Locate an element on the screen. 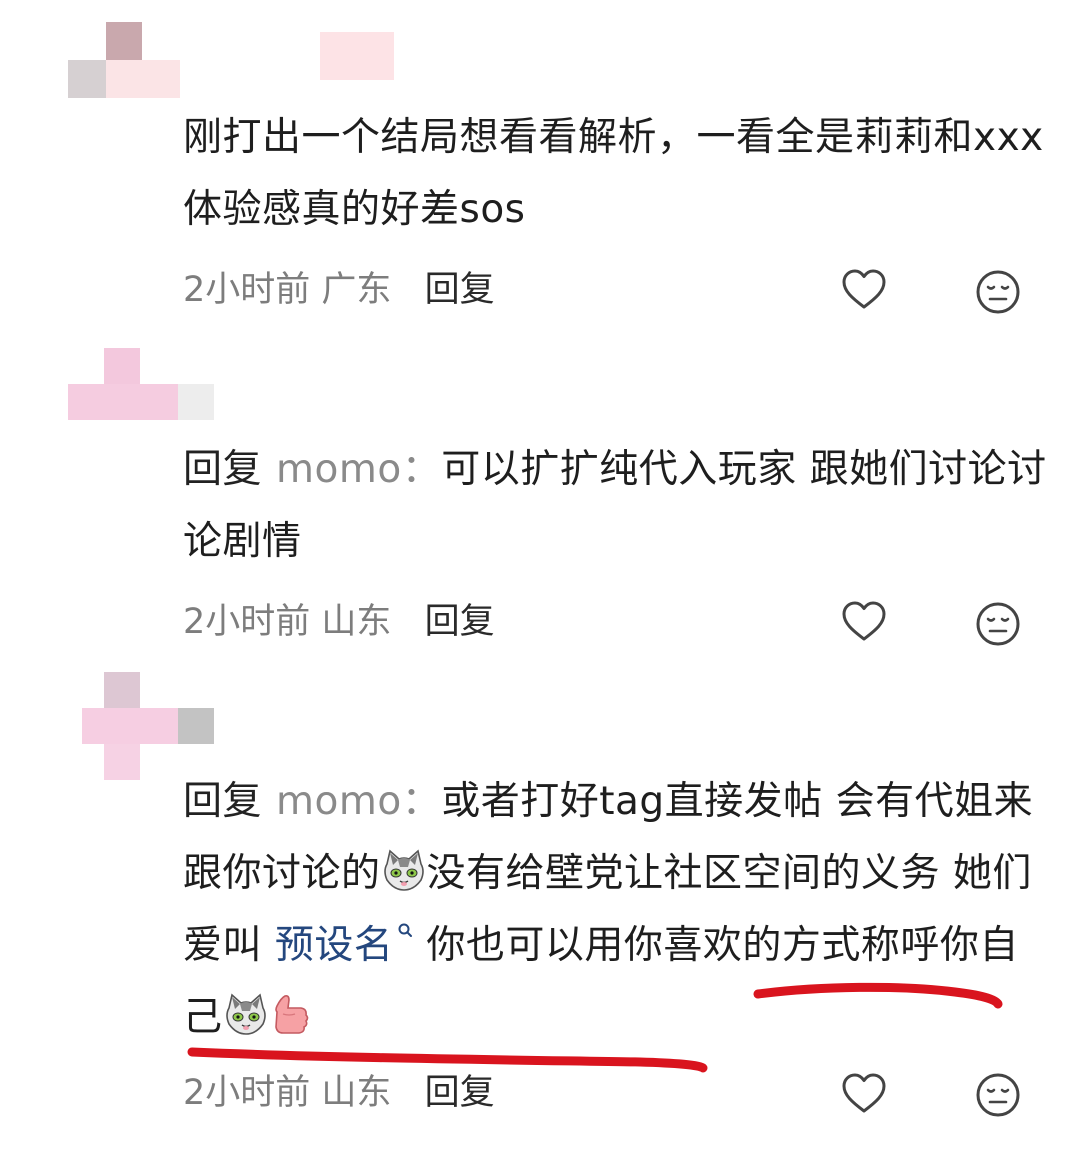  location: 山东 is located at coordinates (356, 1093).